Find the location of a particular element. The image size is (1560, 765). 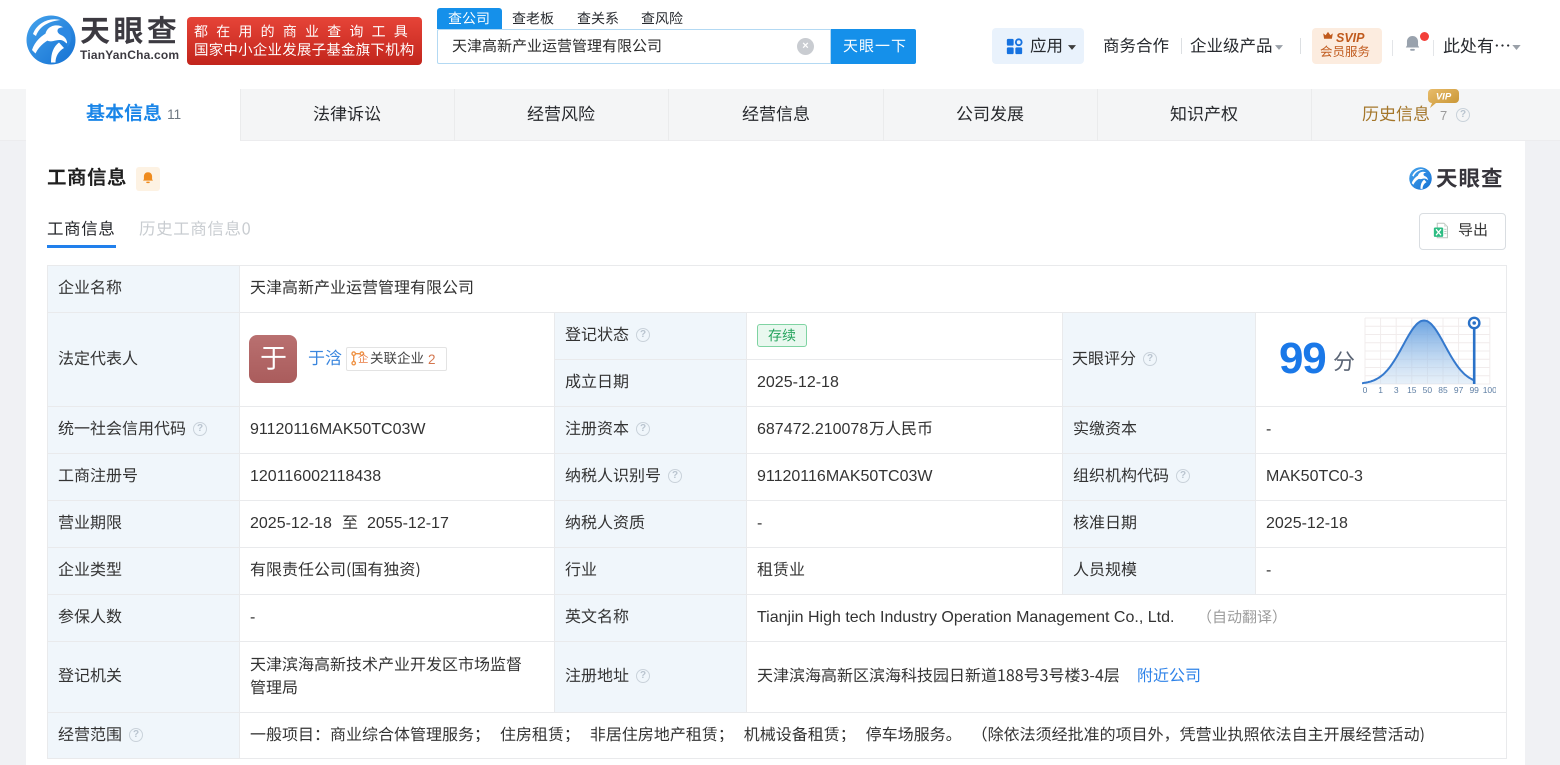

svg-text: 97 is located at coordinates (1459, 390).